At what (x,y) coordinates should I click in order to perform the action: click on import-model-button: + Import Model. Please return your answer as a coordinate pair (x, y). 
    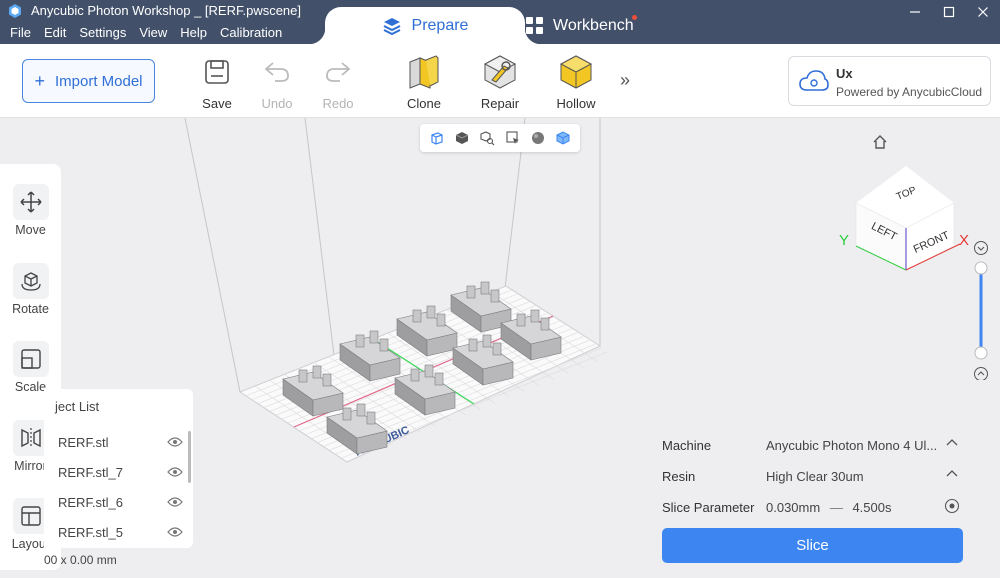
    Looking at the image, I should click on (88, 81).